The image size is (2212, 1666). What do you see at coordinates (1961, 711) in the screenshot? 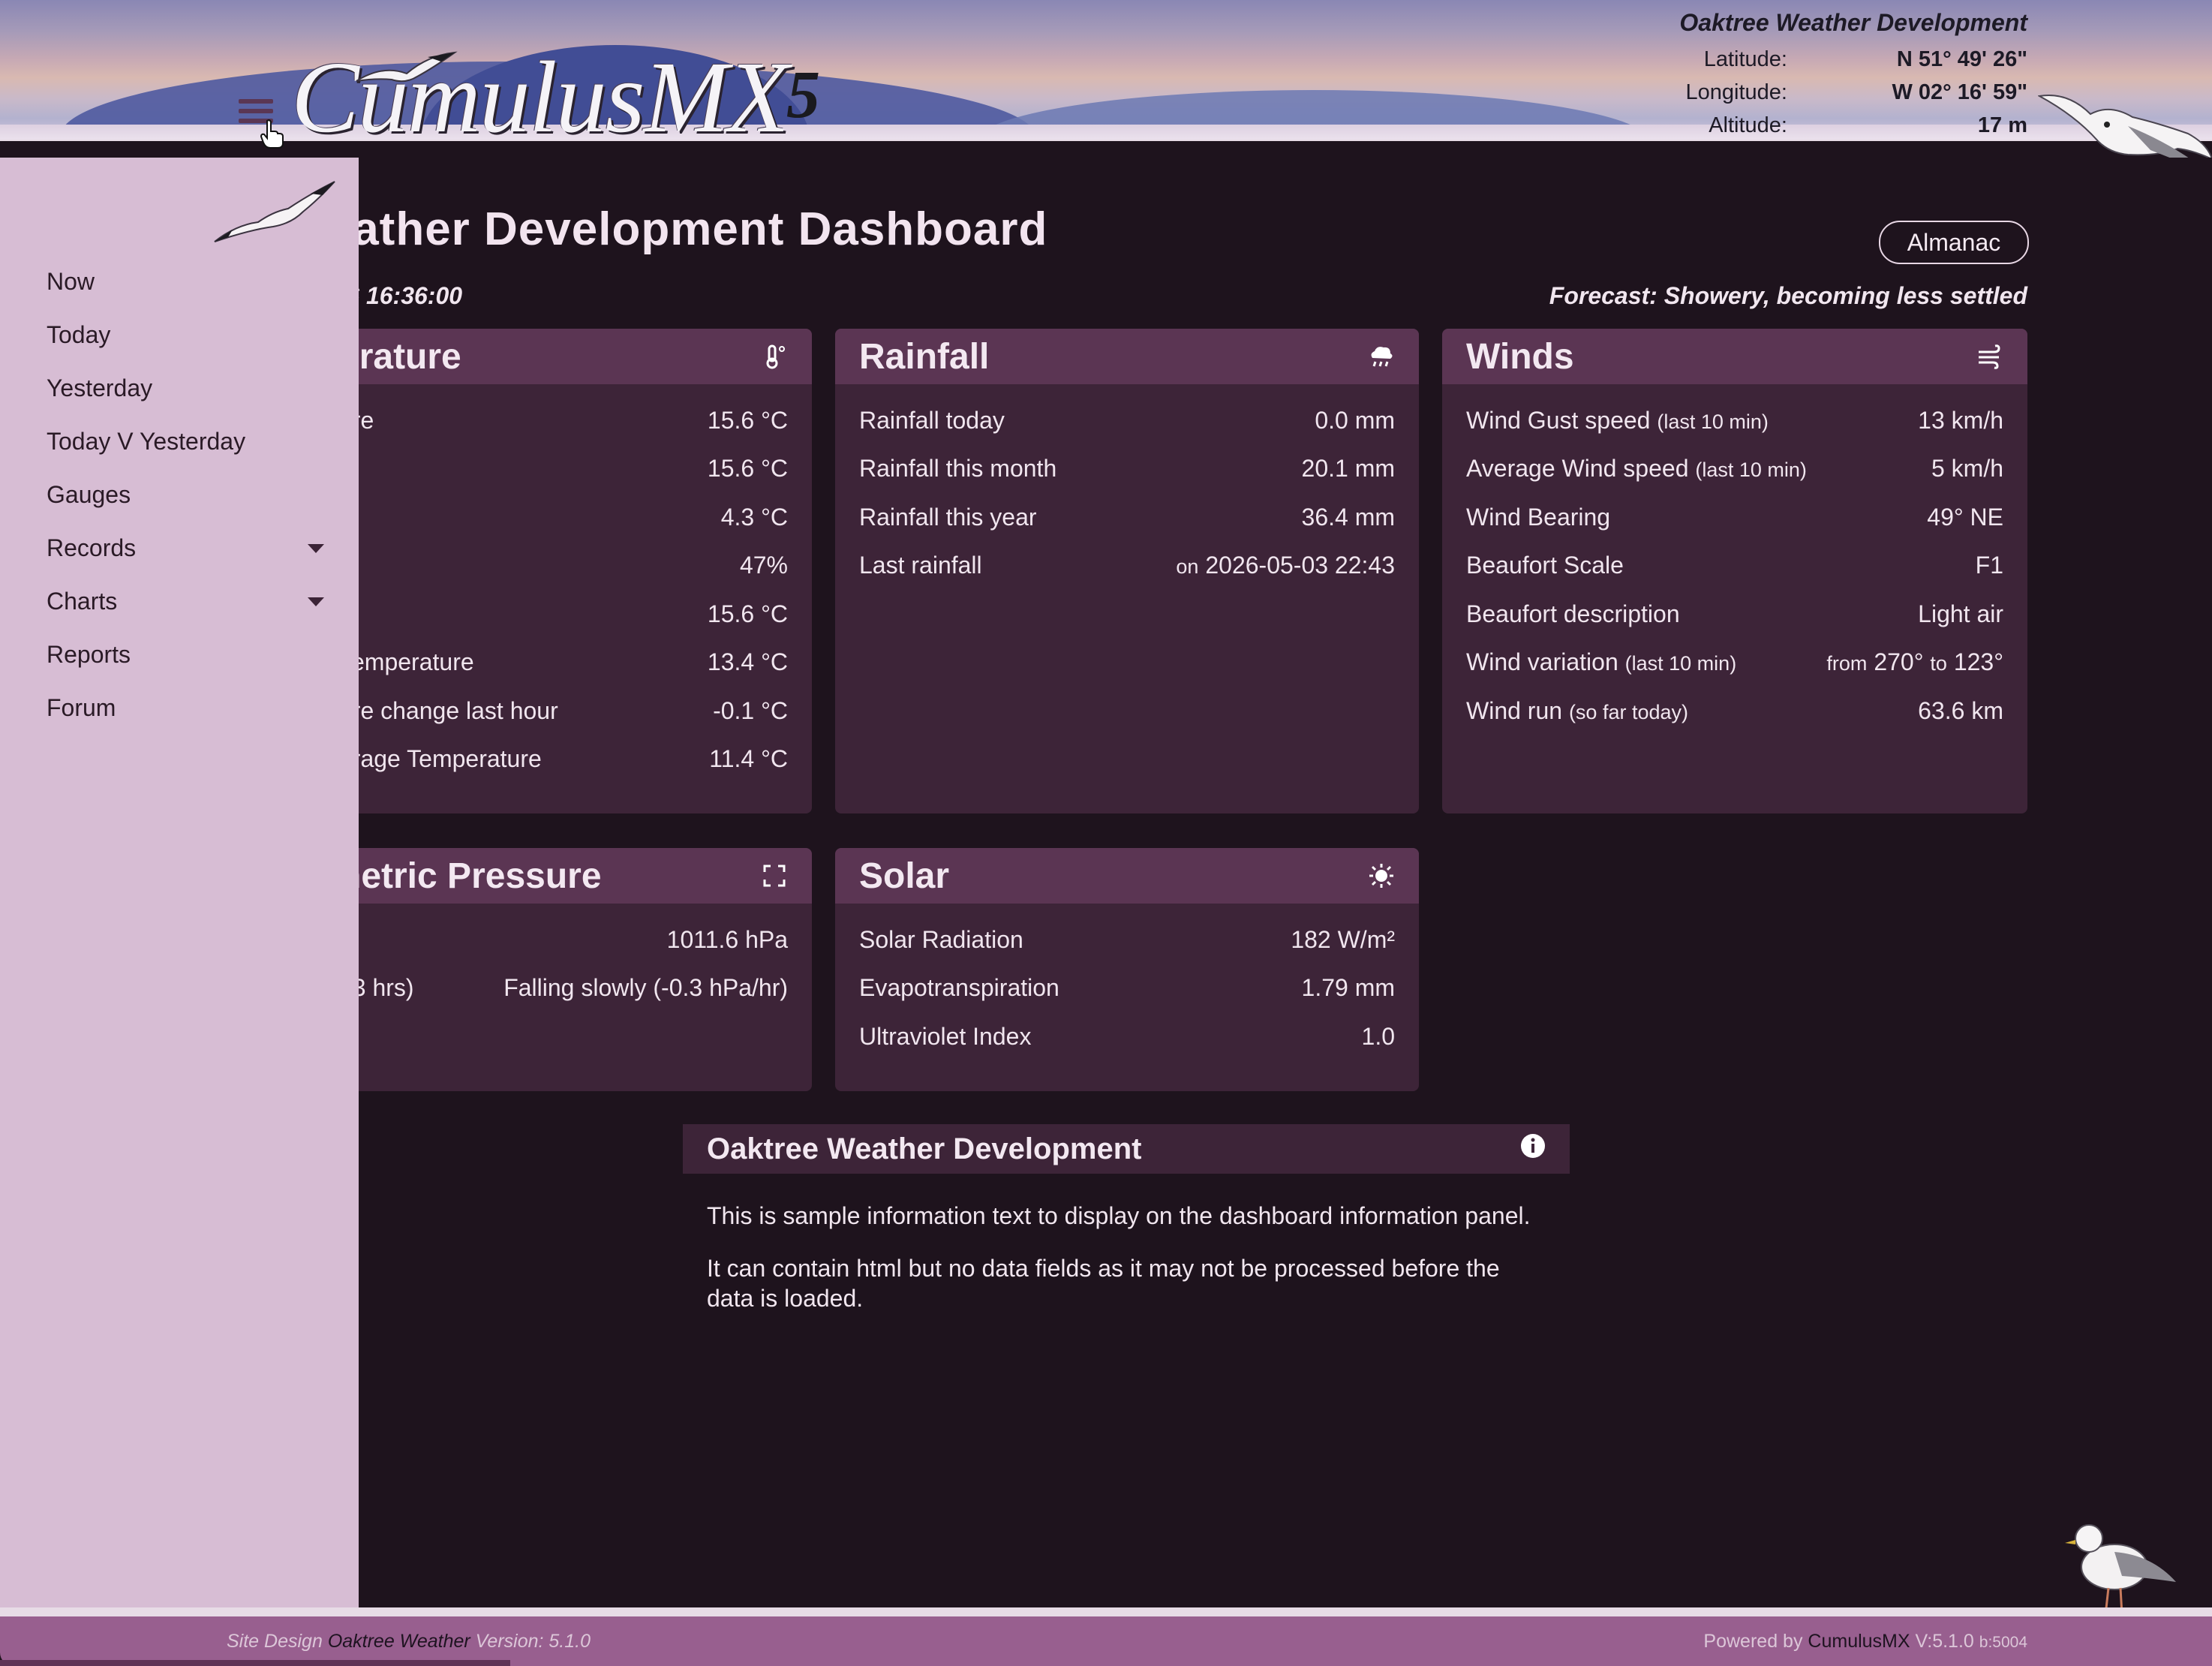
I see `row-value: 63.6 km` at bounding box center [1961, 711].